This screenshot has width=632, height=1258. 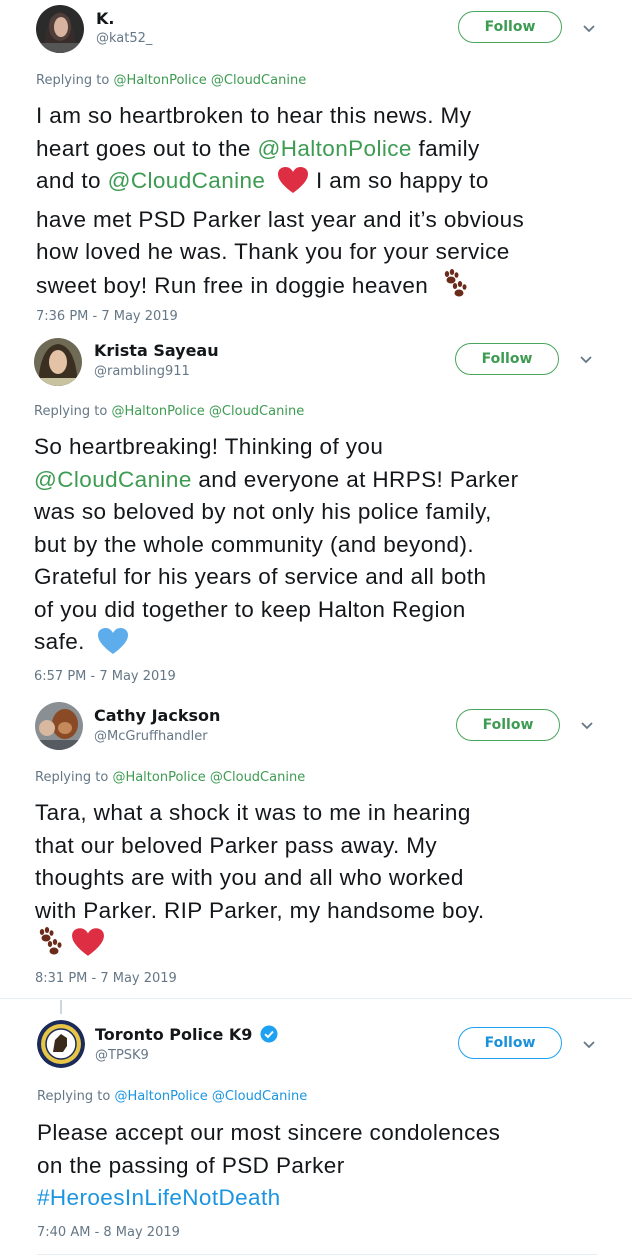 What do you see at coordinates (156, 350) in the screenshot?
I see `display-name: Krista Sayeau` at bounding box center [156, 350].